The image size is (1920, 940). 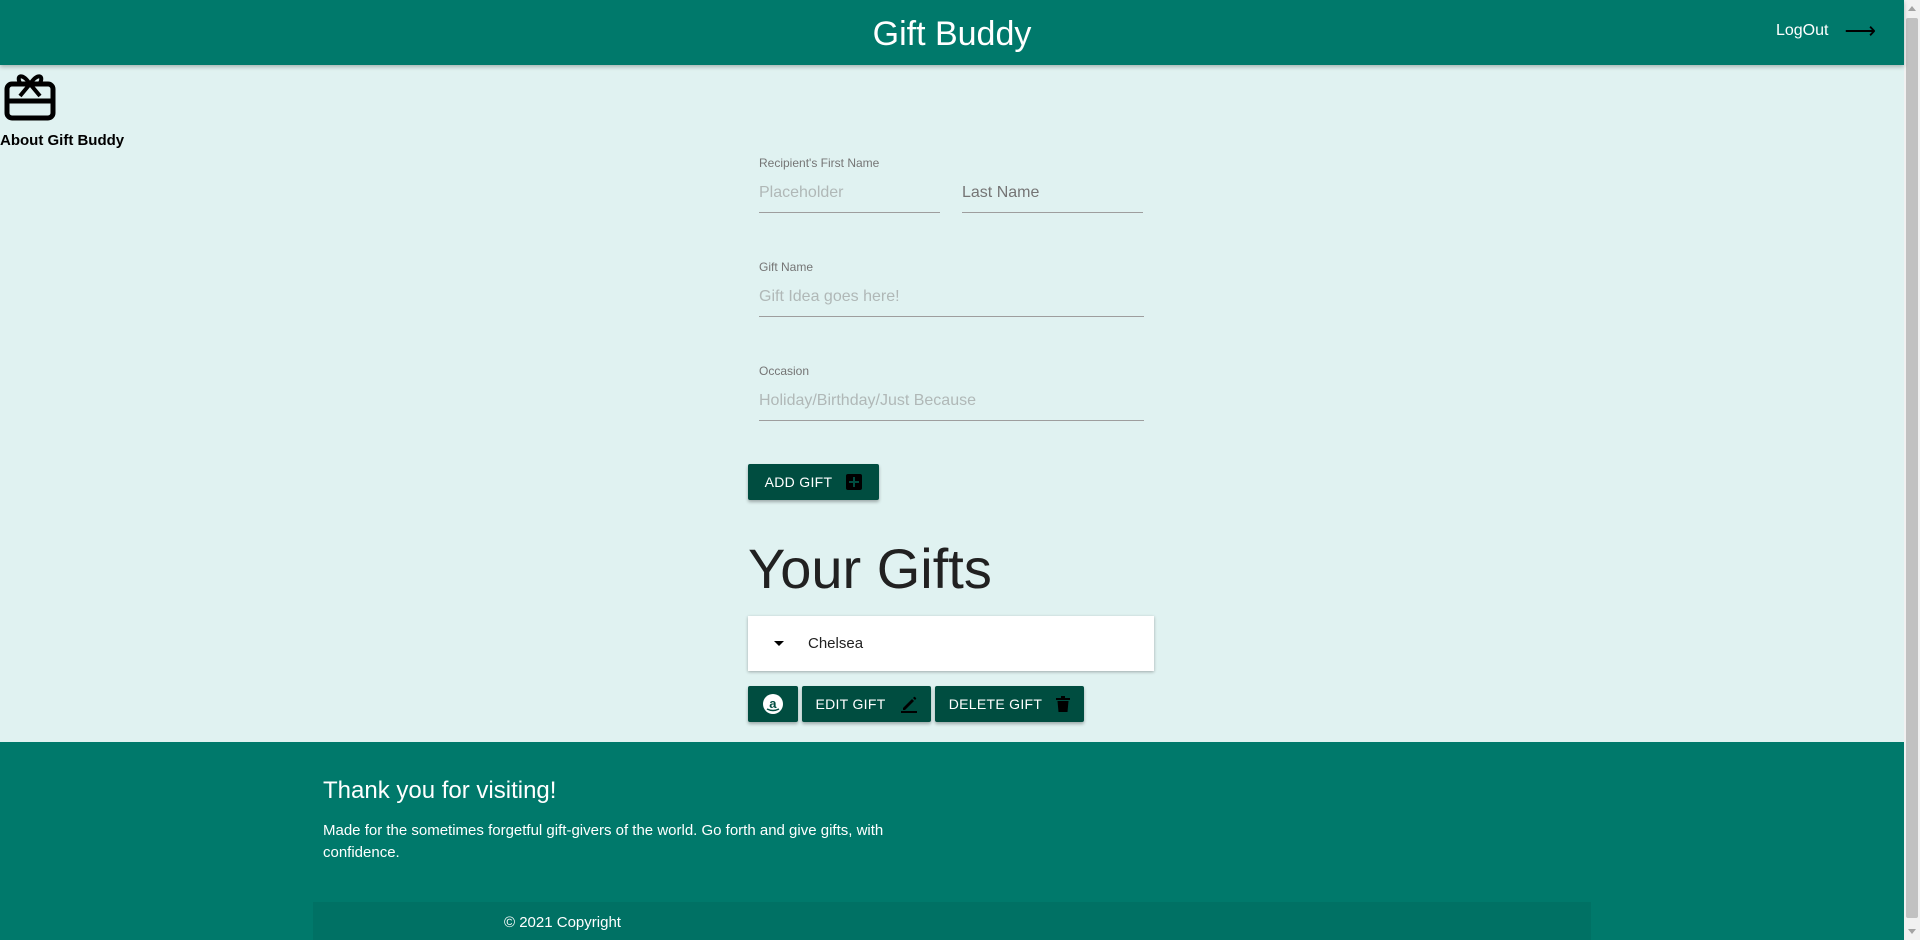 I want to click on about-label: About Gift Buddy, so click(x=62, y=140).